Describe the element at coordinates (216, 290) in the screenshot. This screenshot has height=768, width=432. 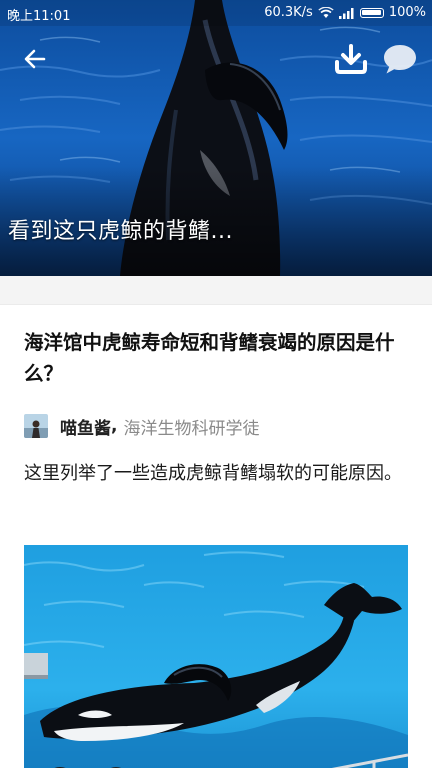
I see `section-divider` at that location.